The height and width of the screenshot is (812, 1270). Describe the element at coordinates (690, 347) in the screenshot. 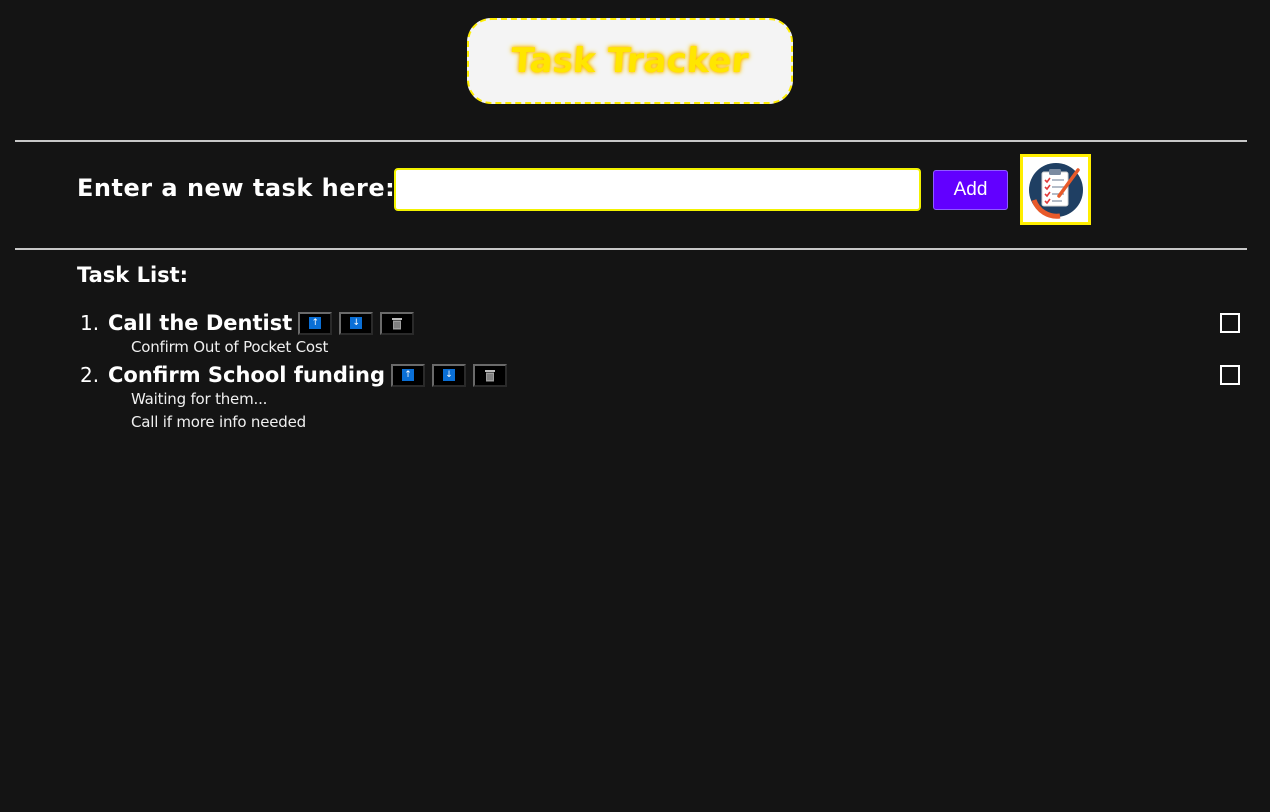

I see `task-notes: Confirm Out of Pocket Cost` at that location.